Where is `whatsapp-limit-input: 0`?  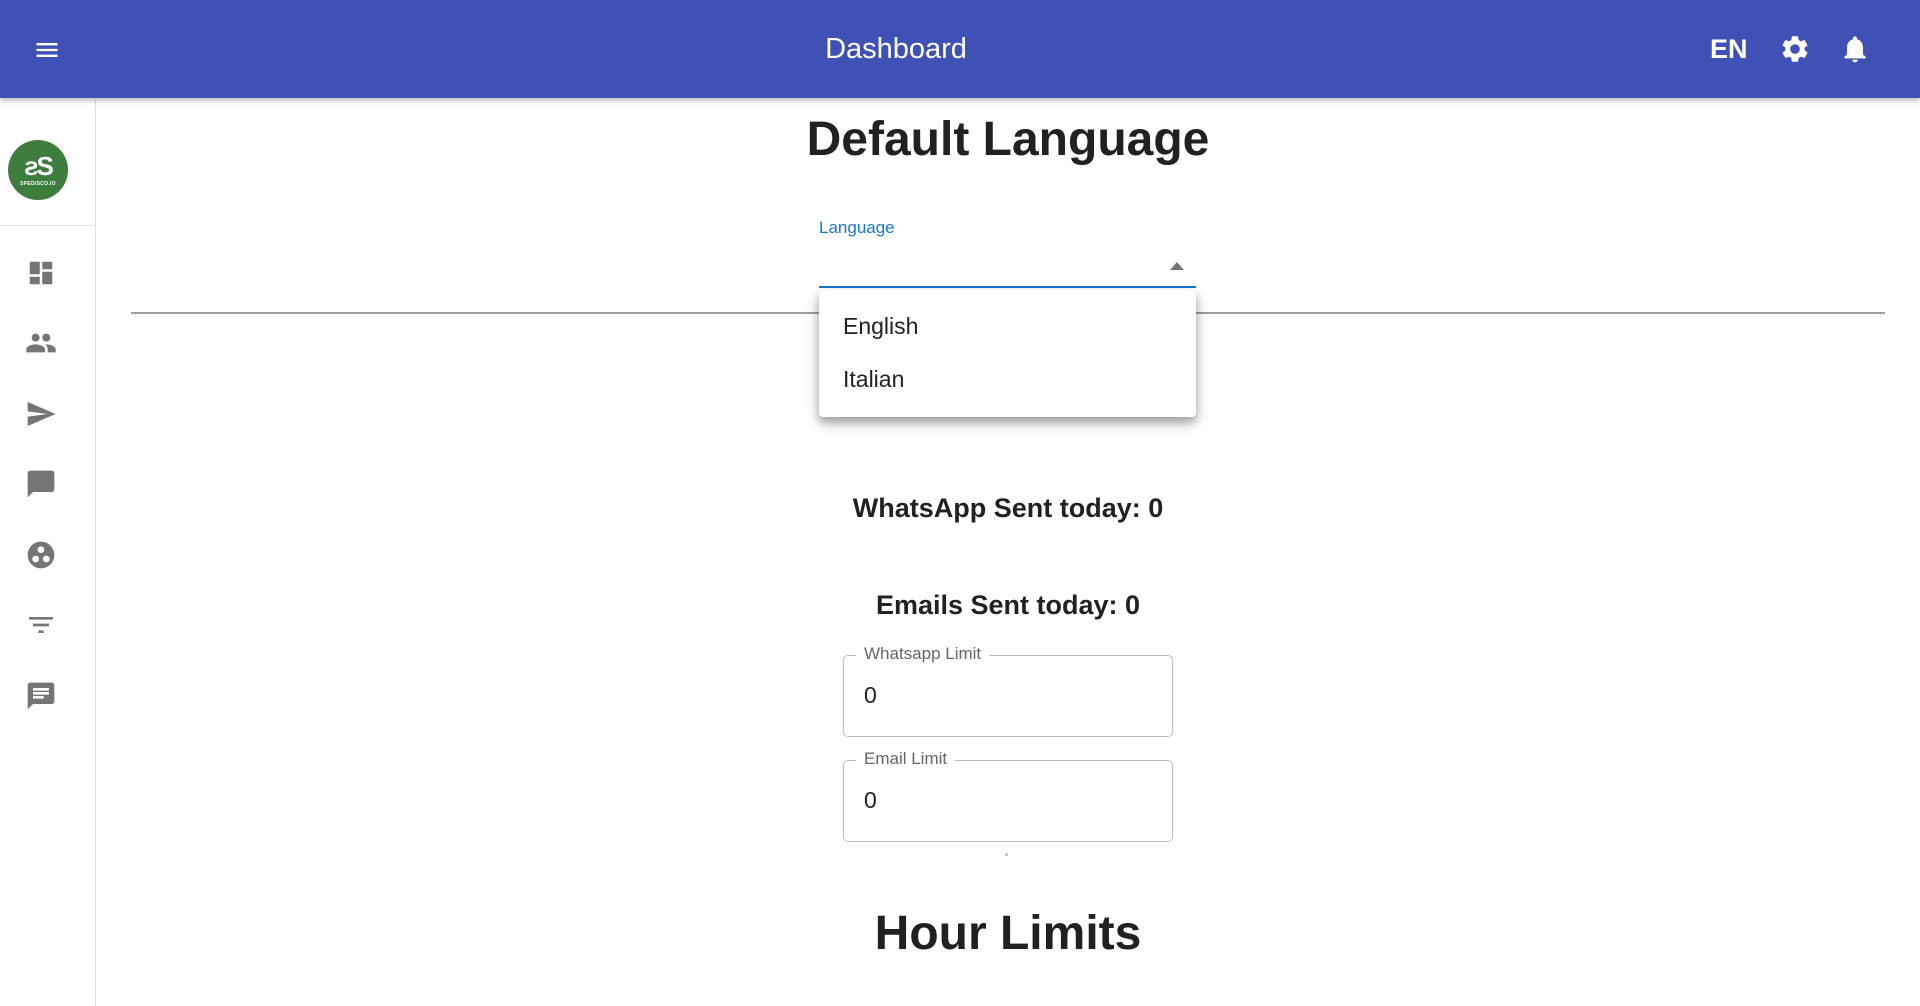 whatsapp-limit-input: 0 is located at coordinates (870, 695).